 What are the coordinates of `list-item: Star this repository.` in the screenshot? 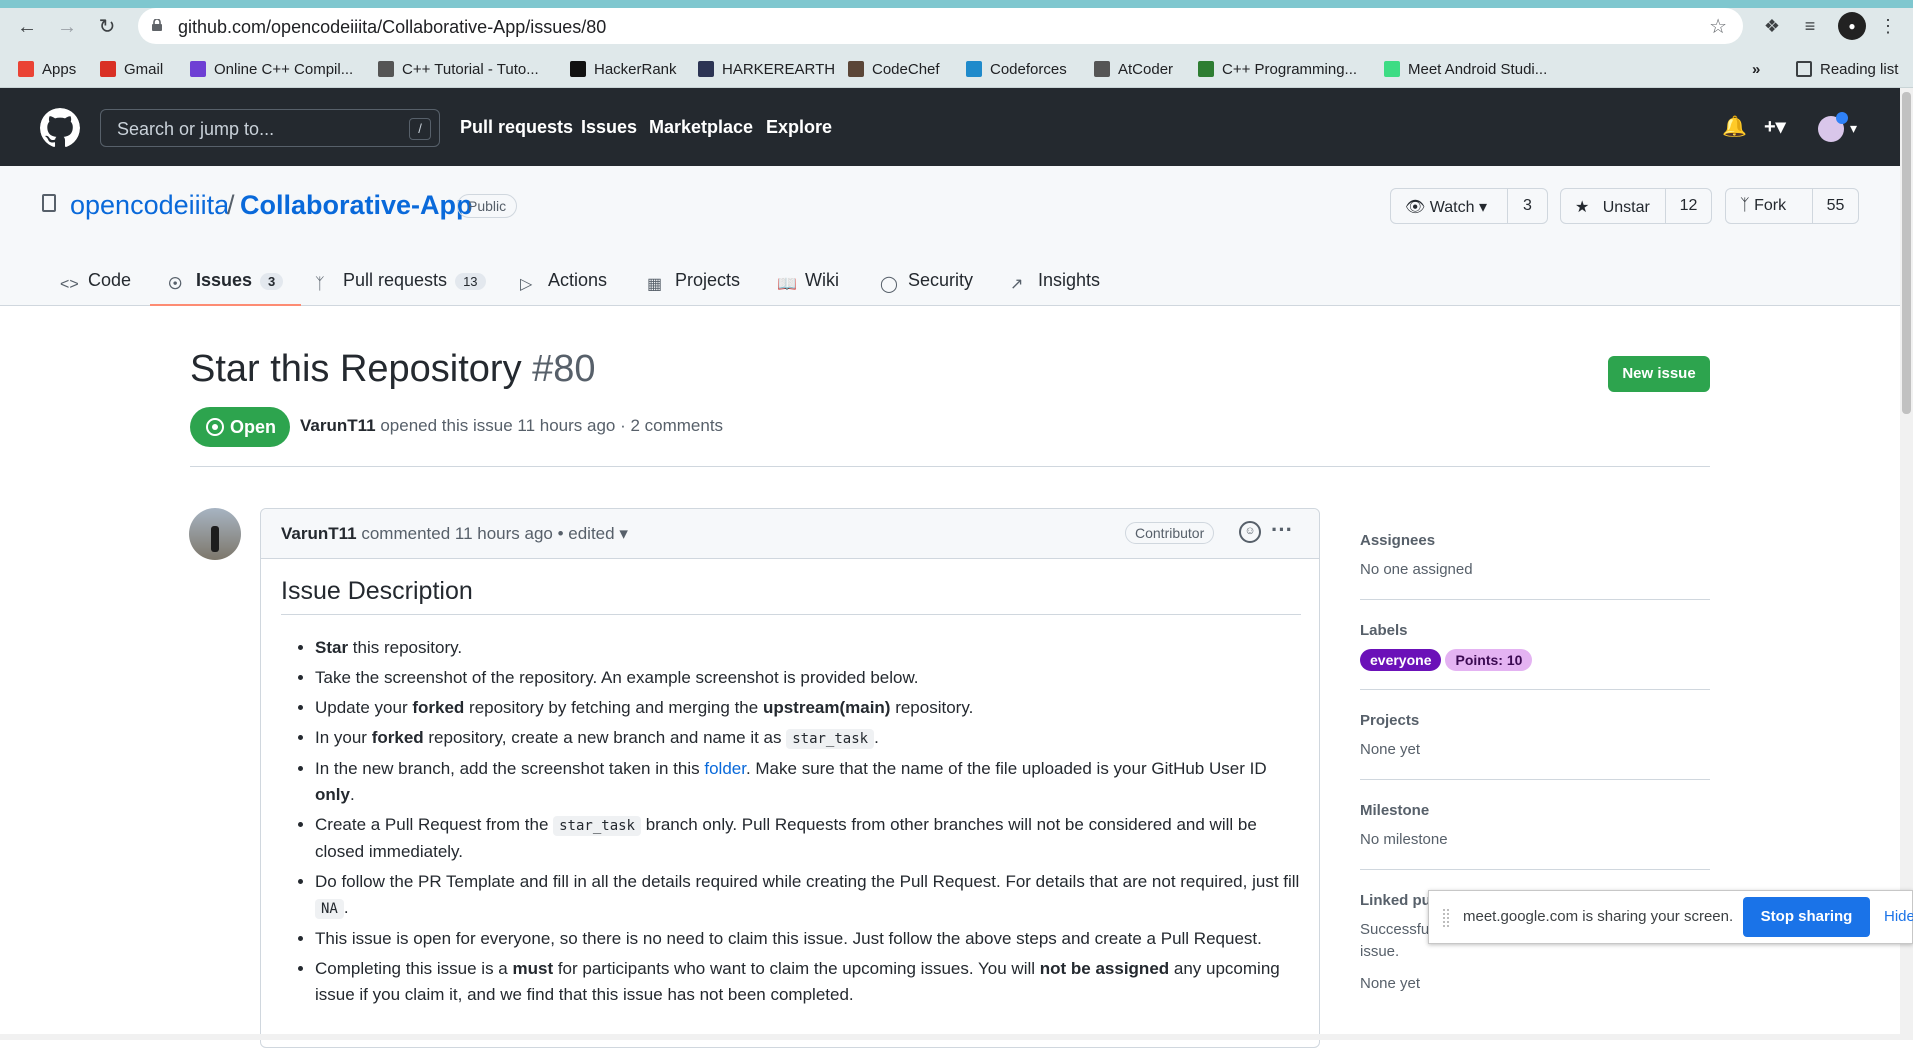 It's located at (808, 648).